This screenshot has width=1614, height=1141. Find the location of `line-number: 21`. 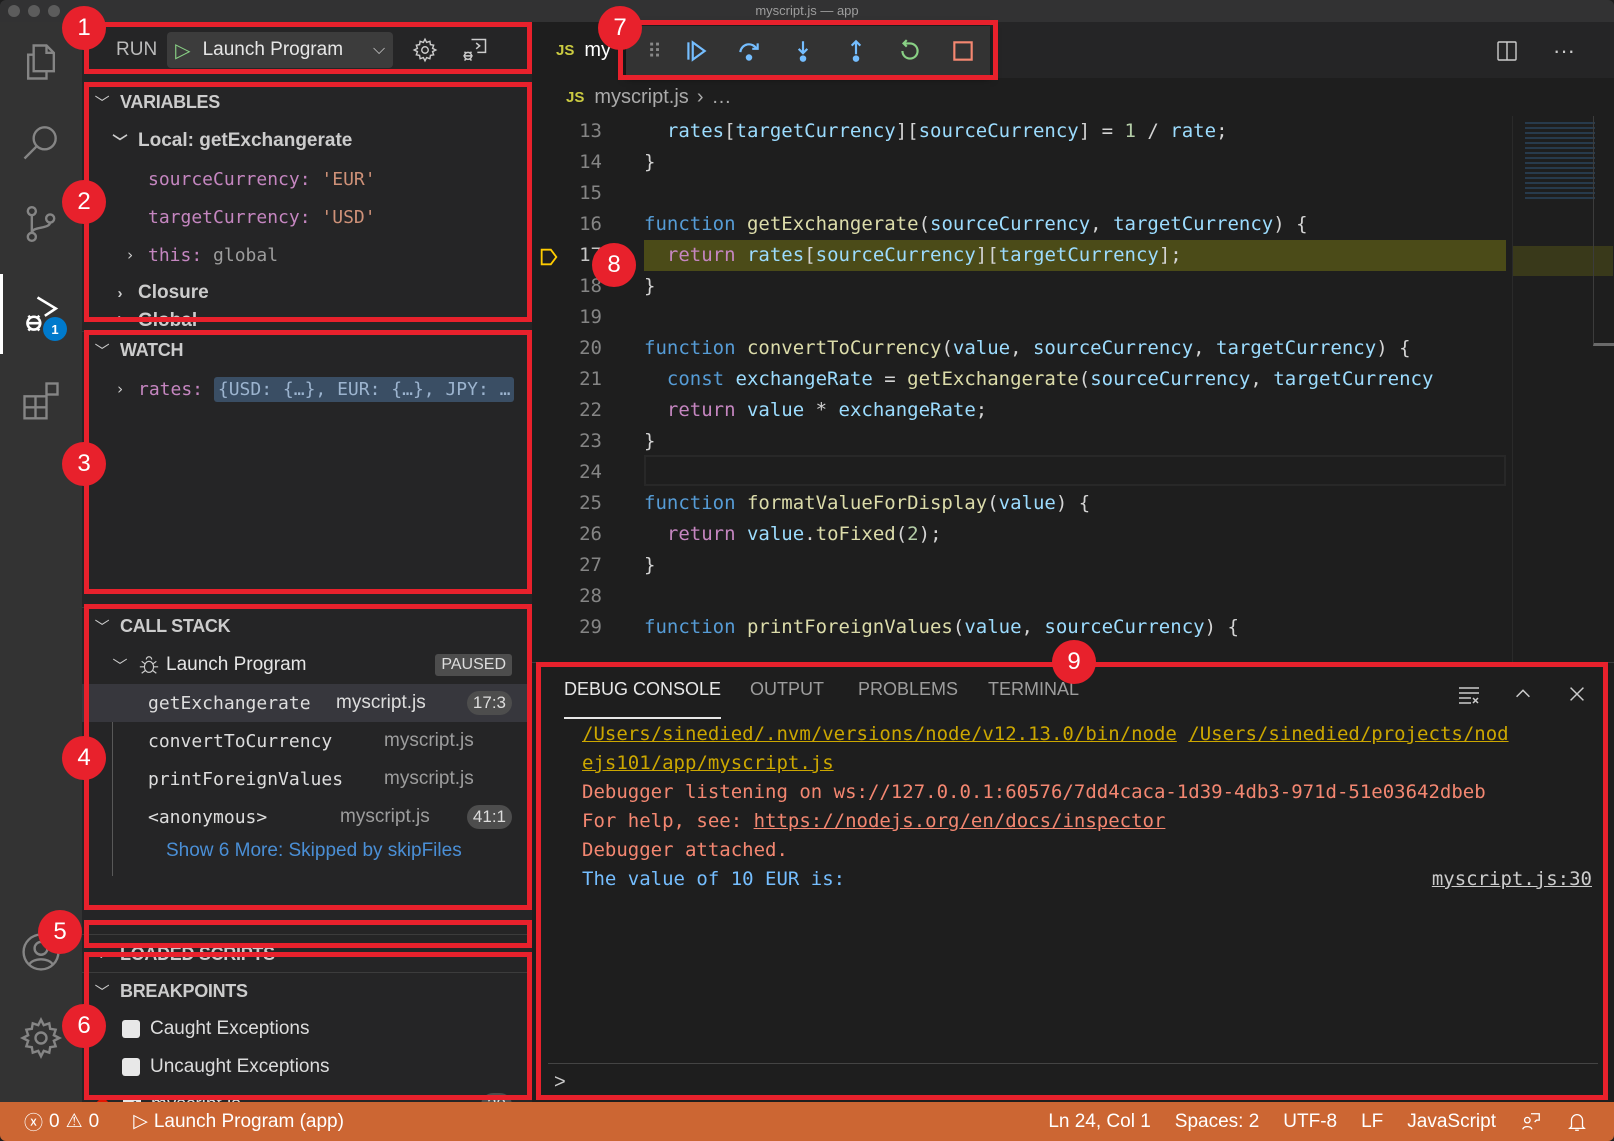

line-number: 21 is located at coordinates (567, 379).